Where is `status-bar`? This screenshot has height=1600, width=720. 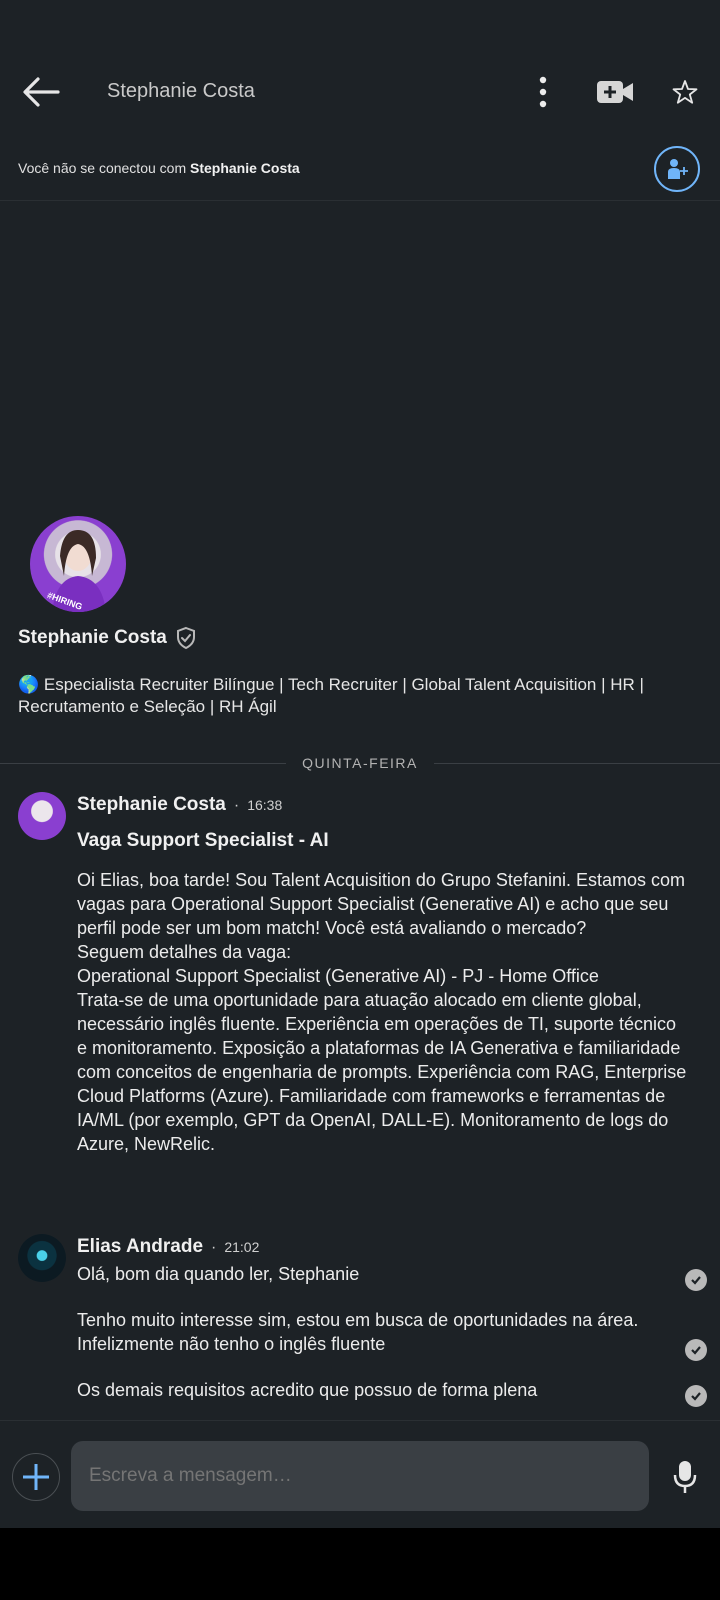 status-bar is located at coordinates (360, 24).